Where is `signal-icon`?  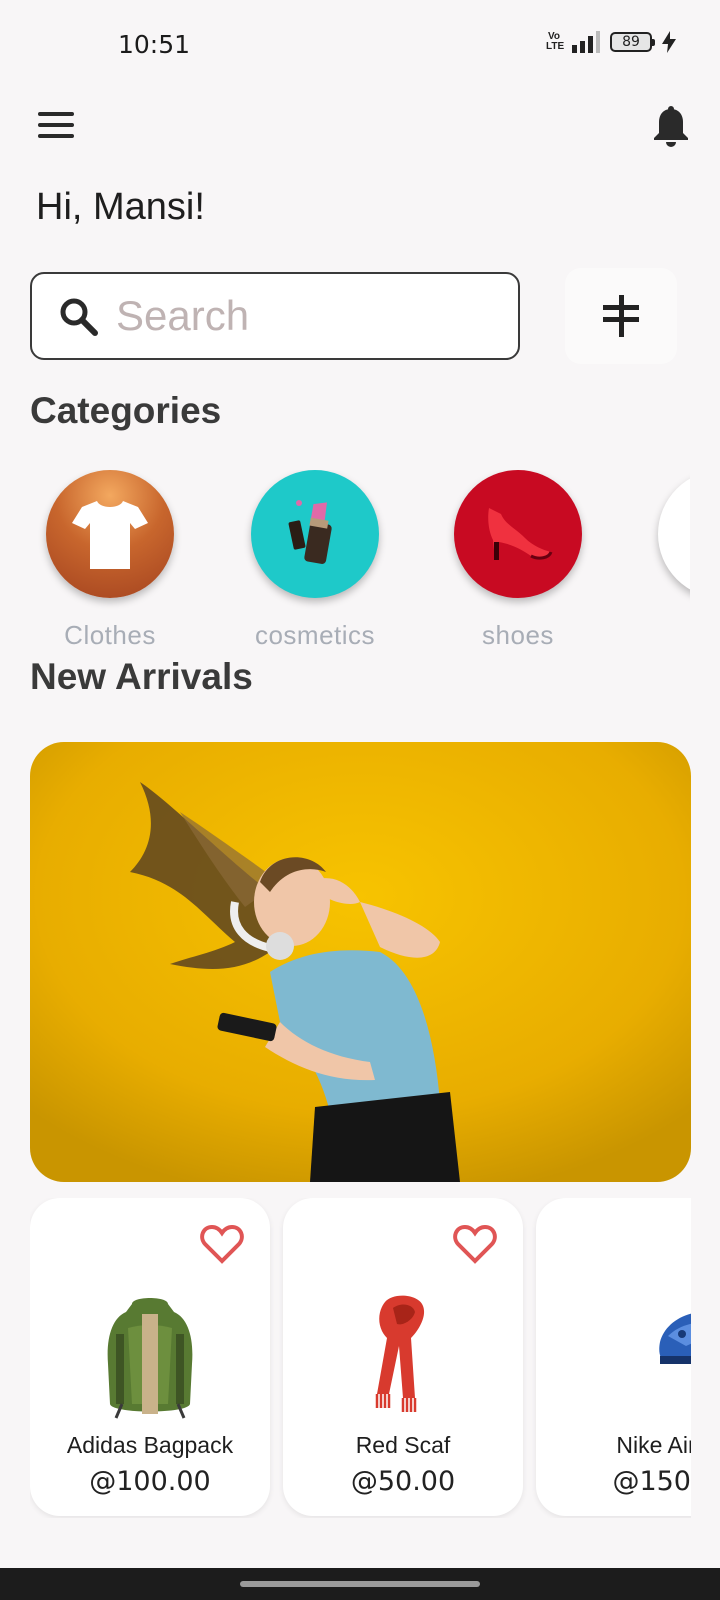 signal-icon is located at coordinates (586, 42).